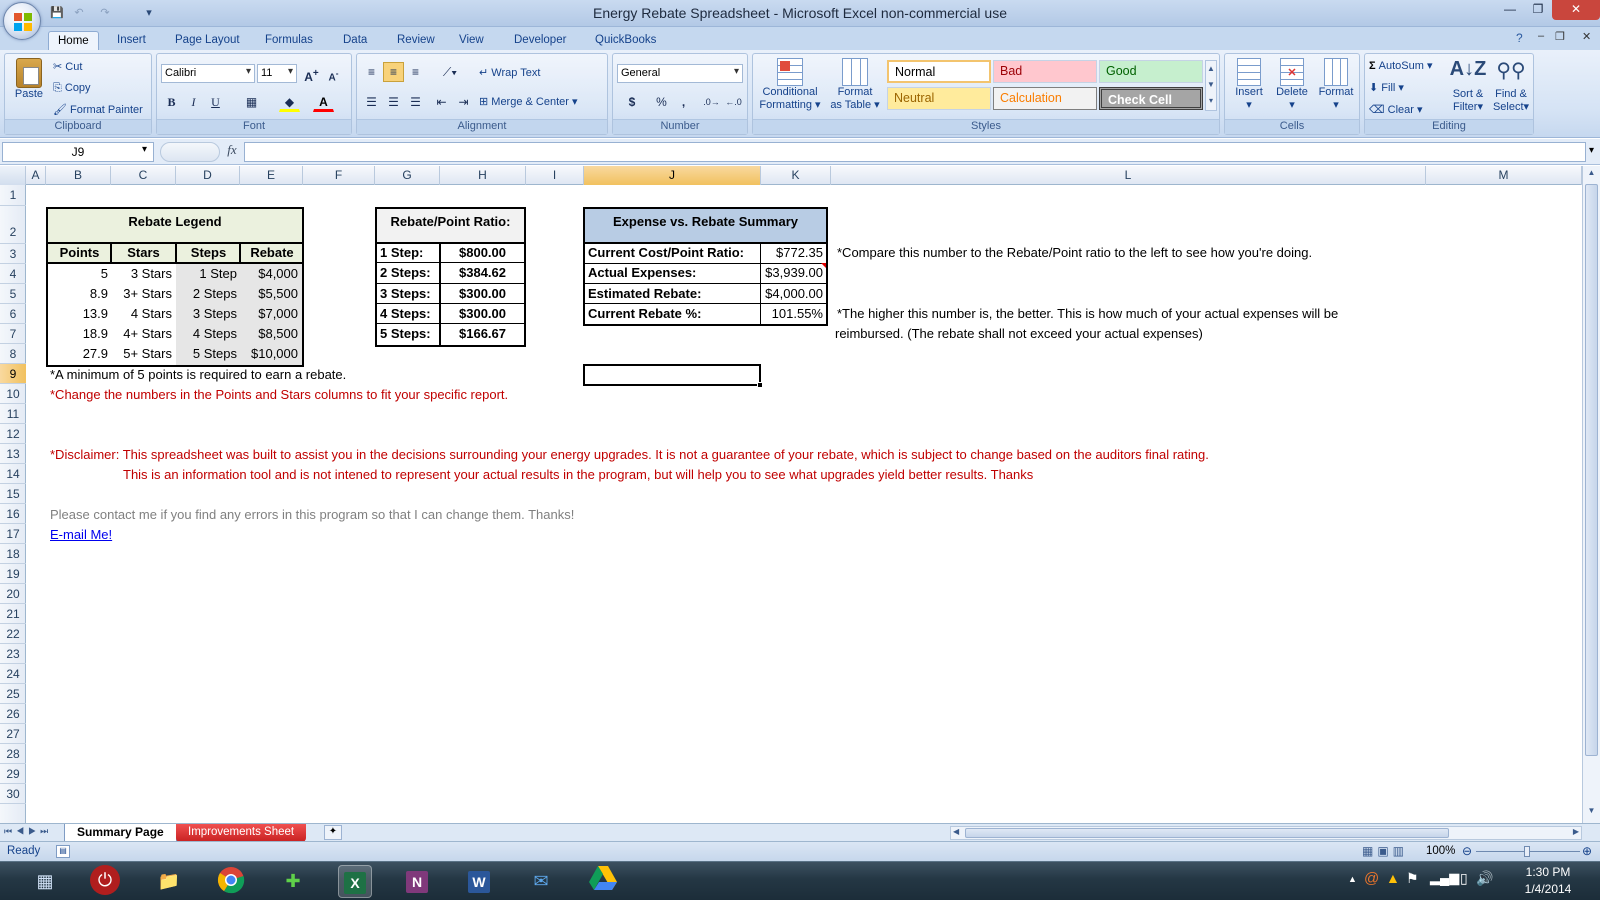 This screenshot has width=1600, height=906. What do you see at coordinates (271, 175) in the screenshot?
I see `column-header-e: E` at bounding box center [271, 175].